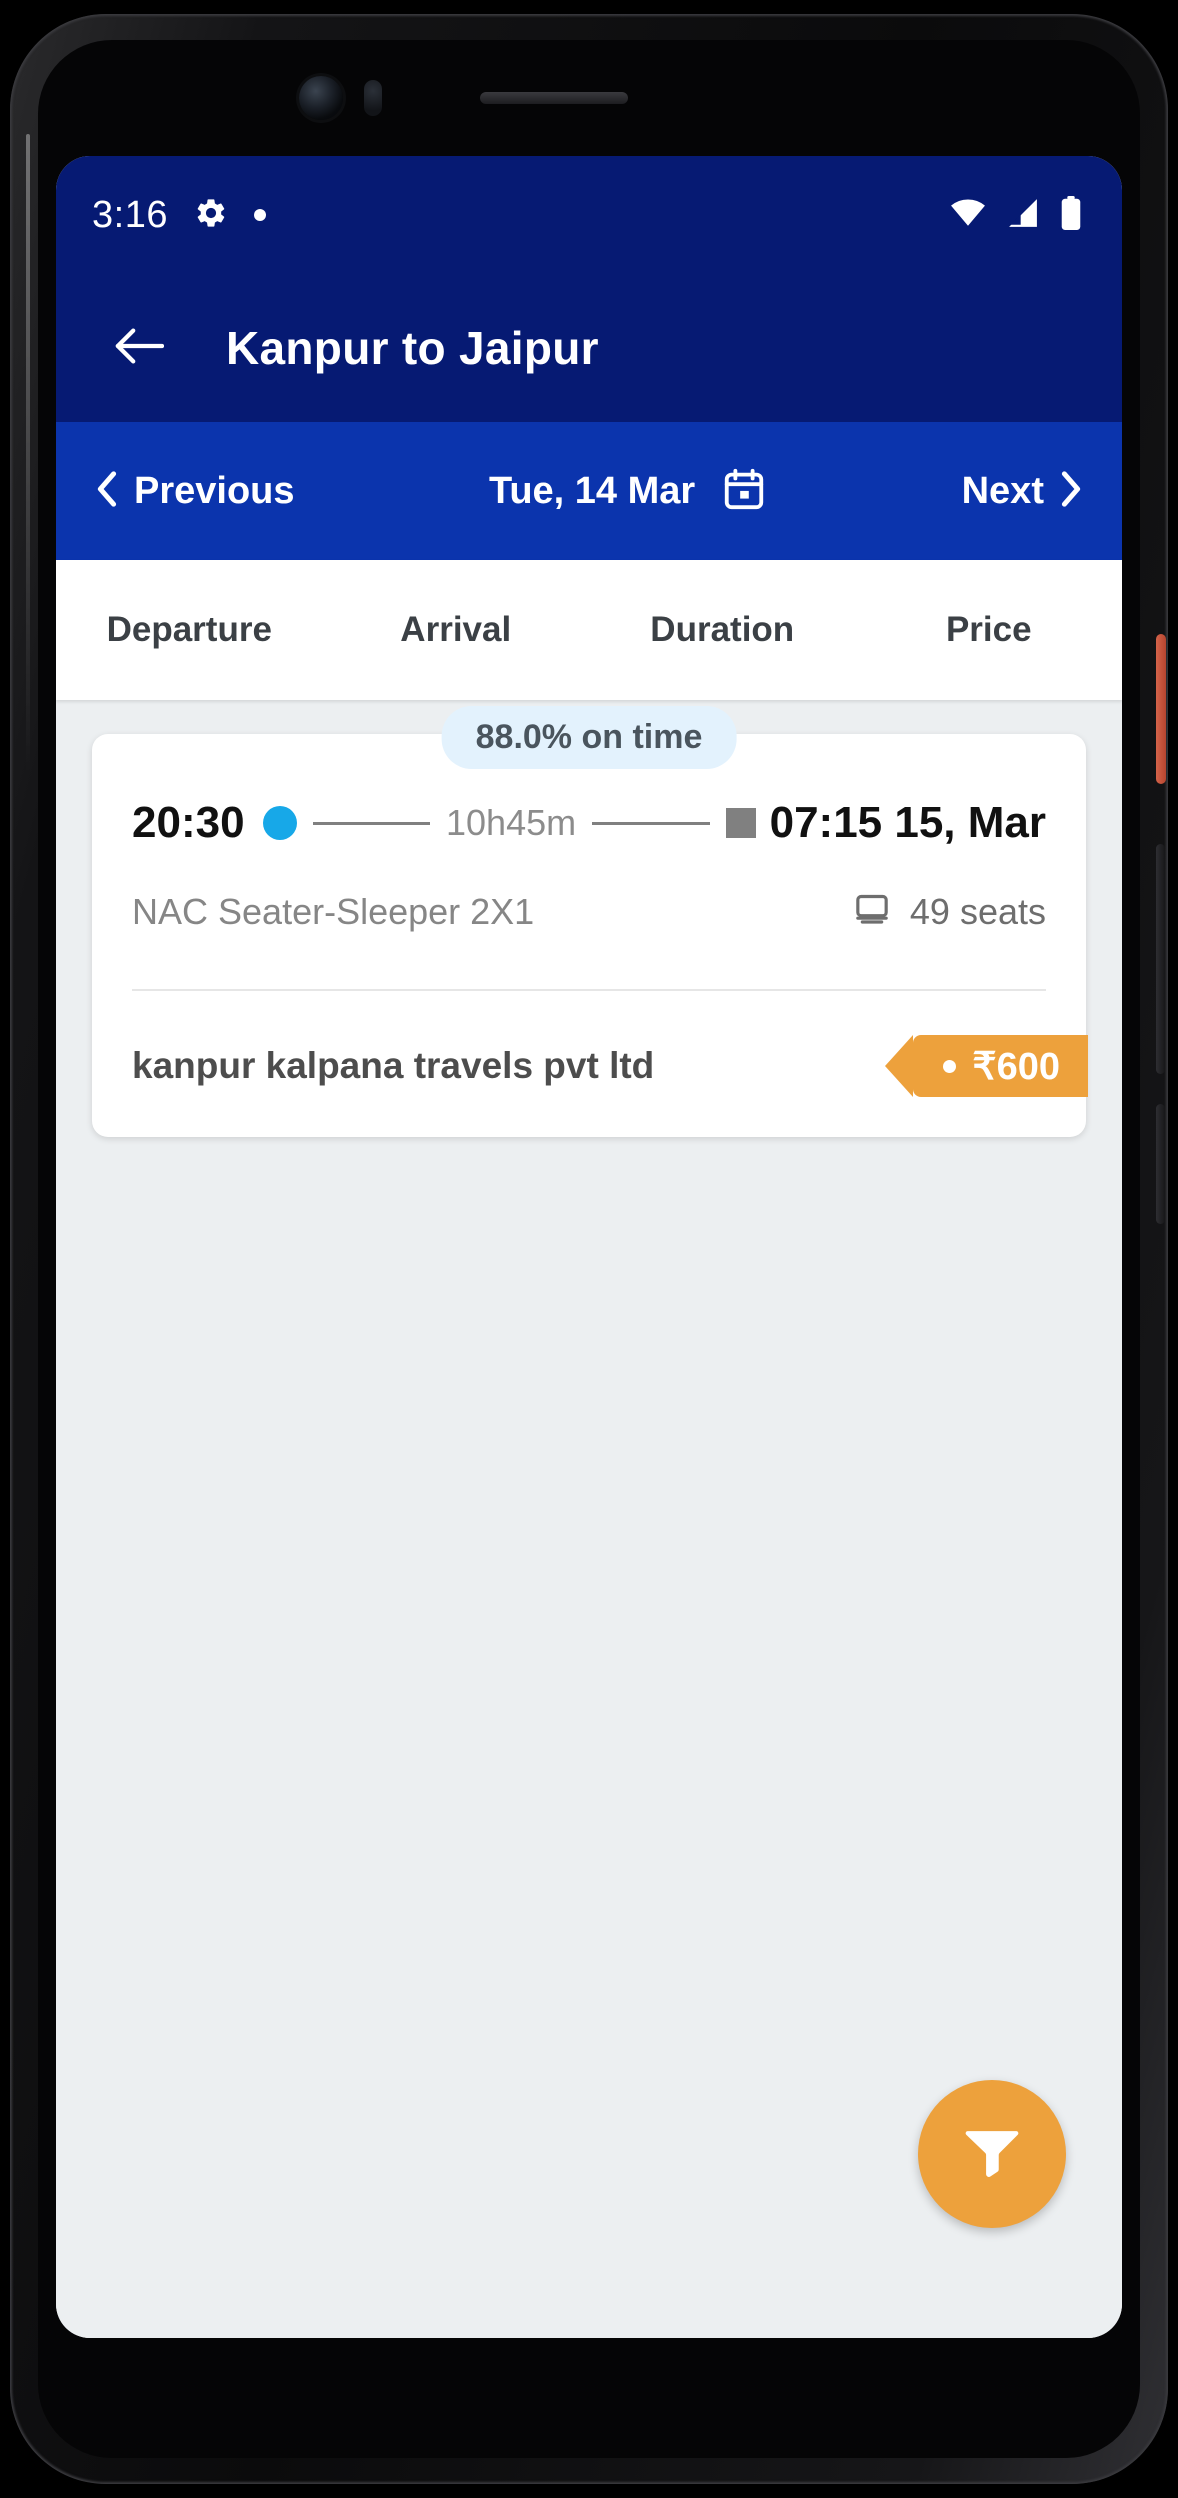  Describe the element at coordinates (592, 490) in the screenshot. I see `selected-date-label: Tue, 14 Mar` at that location.